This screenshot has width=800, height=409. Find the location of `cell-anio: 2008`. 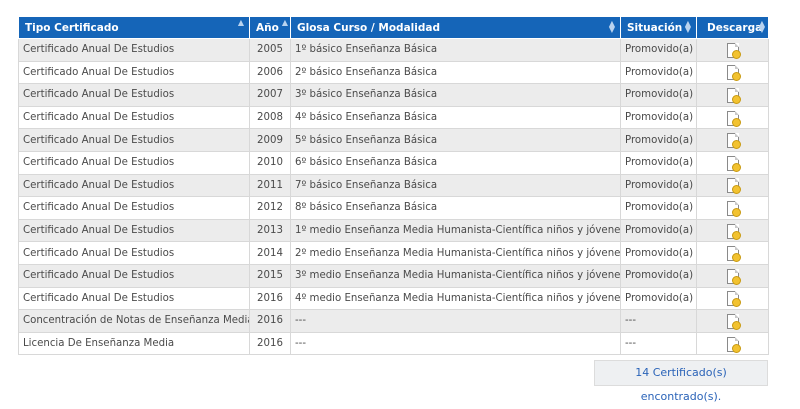

cell-anio: 2008 is located at coordinates (270, 117).